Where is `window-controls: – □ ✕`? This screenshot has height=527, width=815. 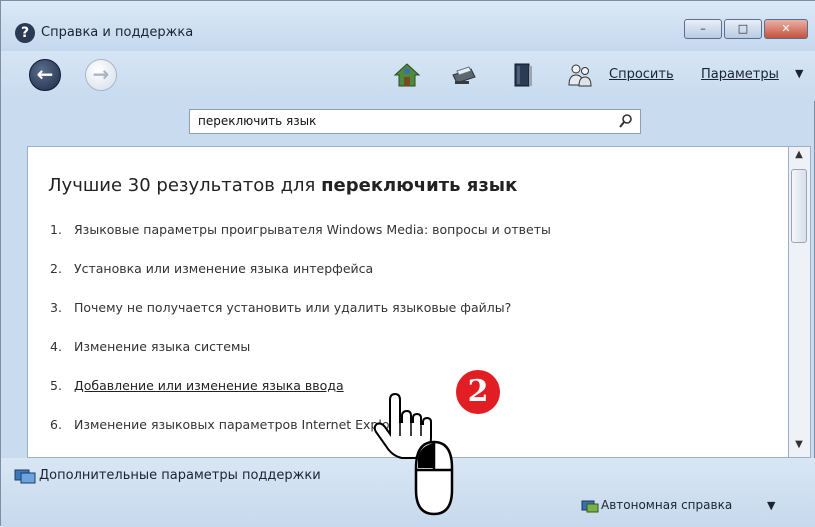 window-controls: – □ ✕ is located at coordinates (746, 29).